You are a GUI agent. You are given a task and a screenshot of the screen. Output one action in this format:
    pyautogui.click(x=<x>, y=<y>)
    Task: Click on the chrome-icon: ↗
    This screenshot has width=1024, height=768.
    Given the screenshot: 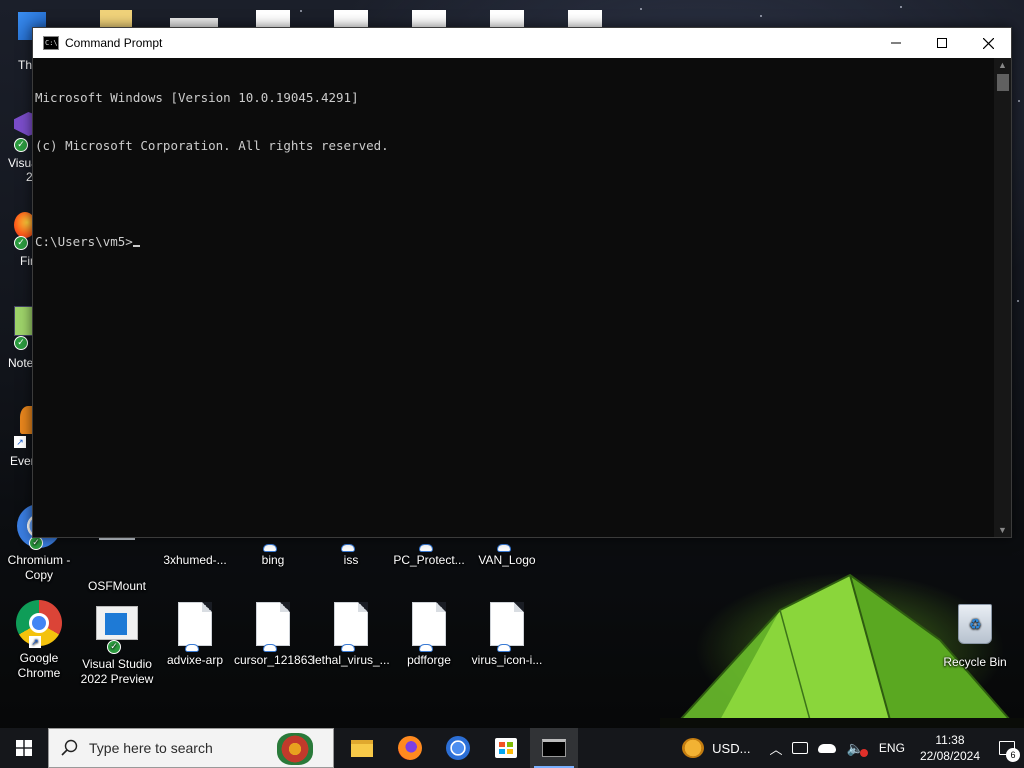 What is the action you would take?
    pyautogui.click(x=39, y=624)
    